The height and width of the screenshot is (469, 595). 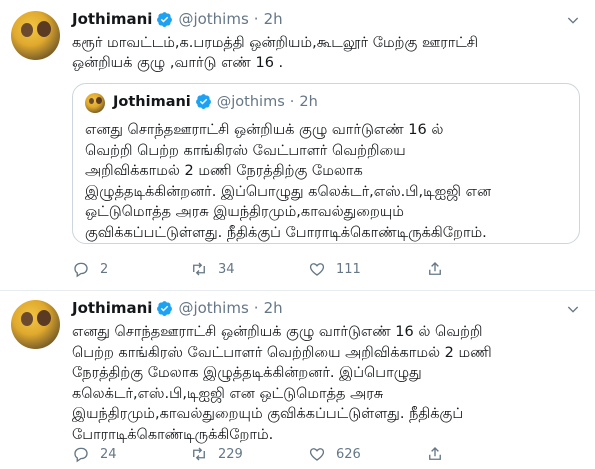 I want to click on quoted-author-handle: @jothims, so click(x=250, y=101).